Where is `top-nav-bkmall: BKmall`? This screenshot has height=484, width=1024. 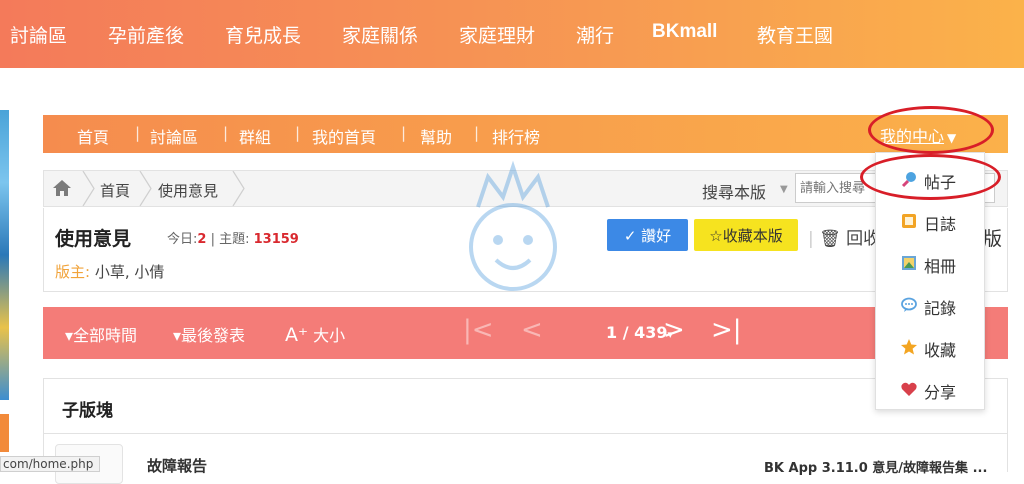
top-nav-bkmall: BKmall is located at coordinates (684, 32).